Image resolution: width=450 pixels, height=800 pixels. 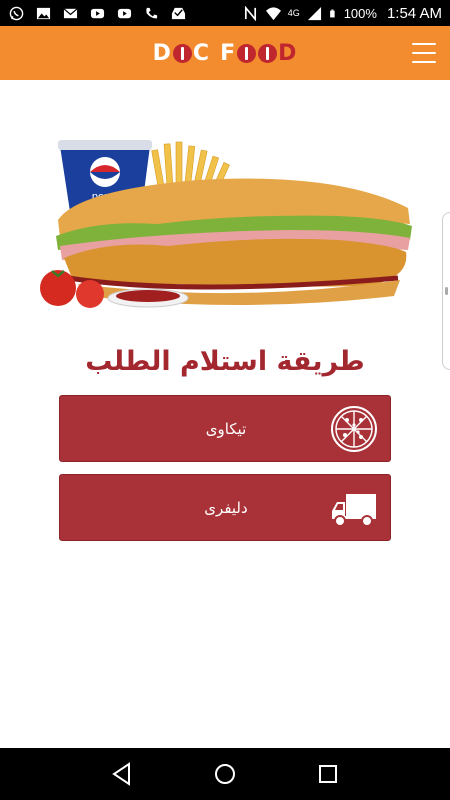 I want to click on delivery-button: دلیفری, so click(x=225, y=507).